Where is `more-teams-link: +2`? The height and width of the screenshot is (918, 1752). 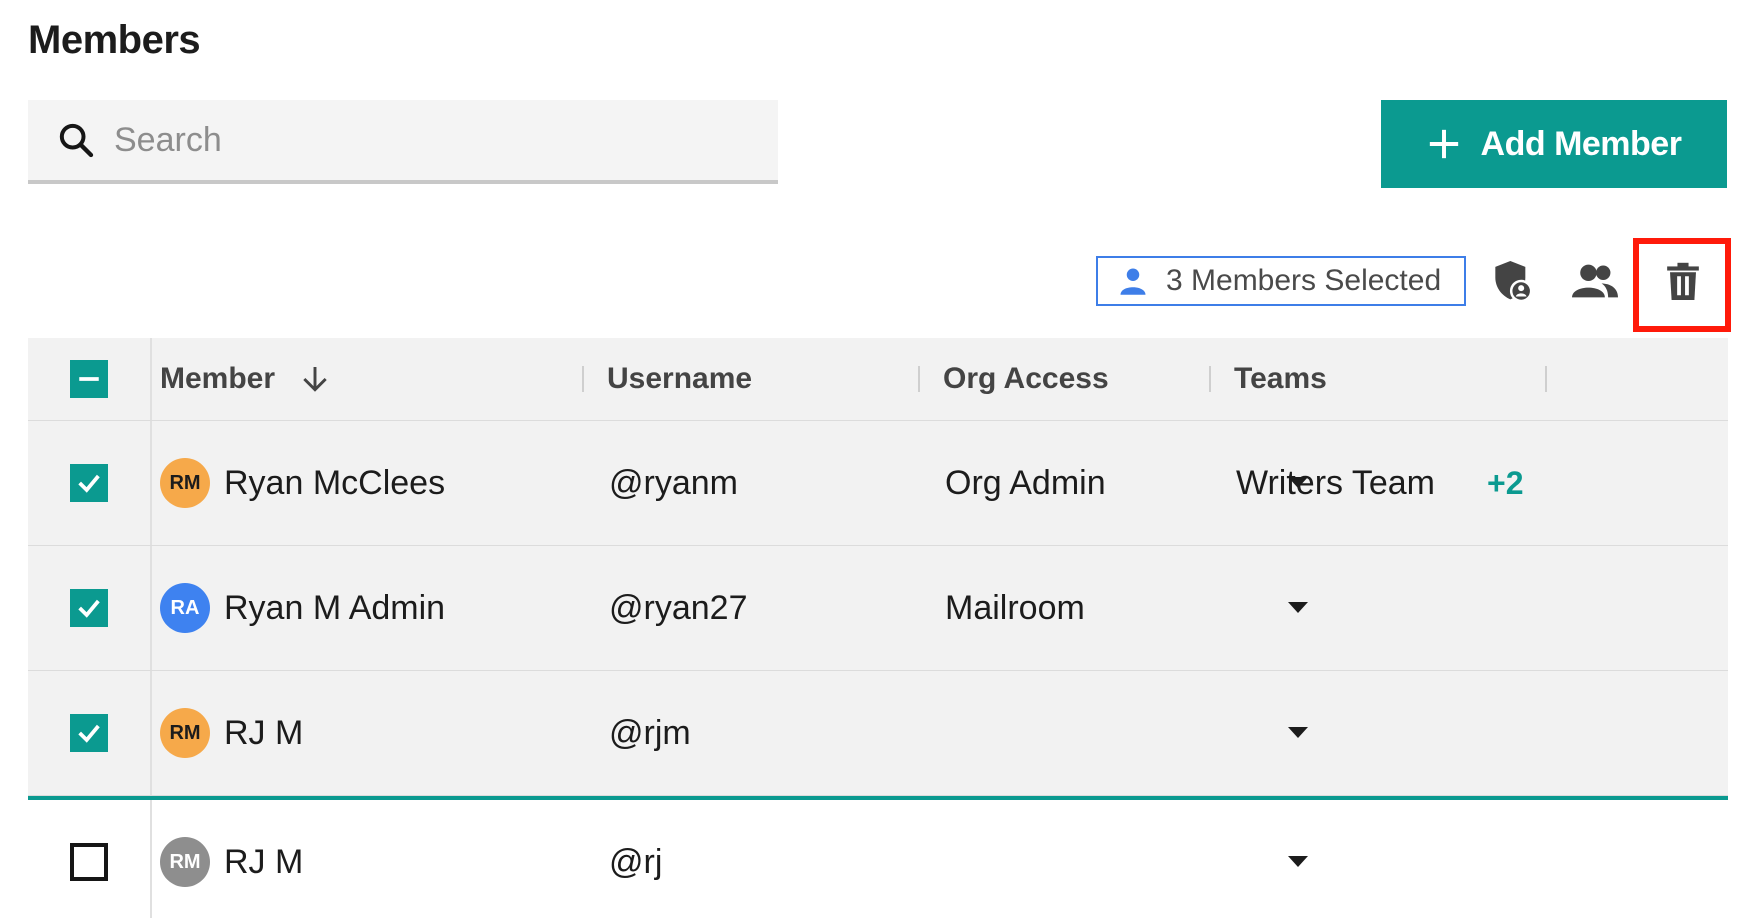 more-teams-link: +2 is located at coordinates (1505, 483).